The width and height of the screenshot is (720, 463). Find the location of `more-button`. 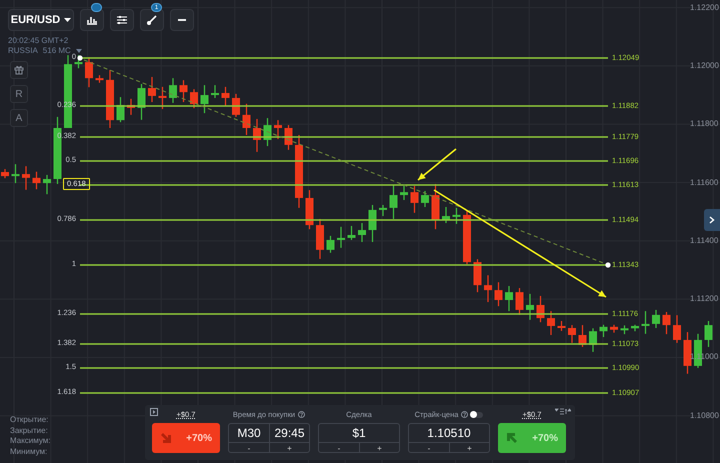

more-button is located at coordinates (182, 20).